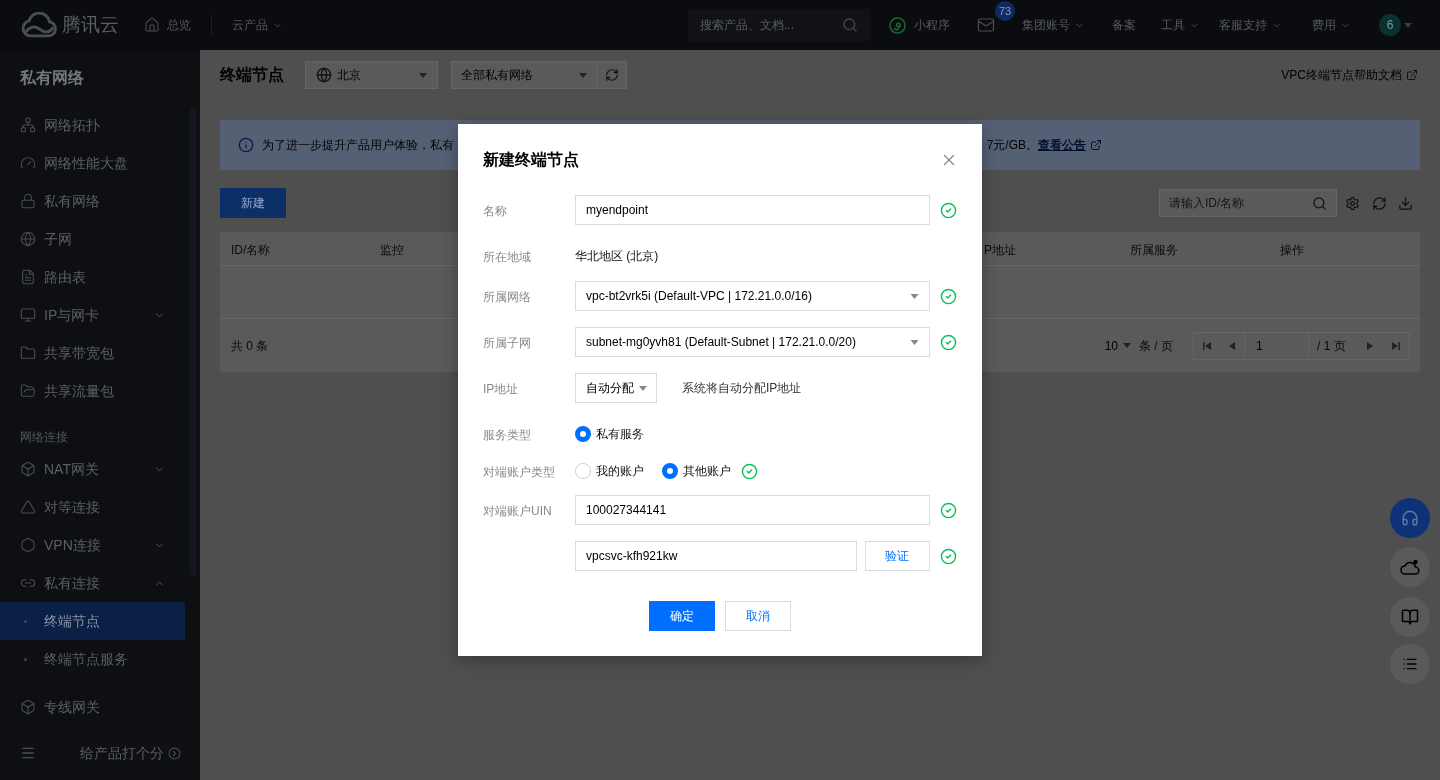 Image resolution: width=1440 pixels, height=780 pixels. What do you see at coordinates (246, 145) in the screenshot?
I see `info-icon` at bounding box center [246, 145].